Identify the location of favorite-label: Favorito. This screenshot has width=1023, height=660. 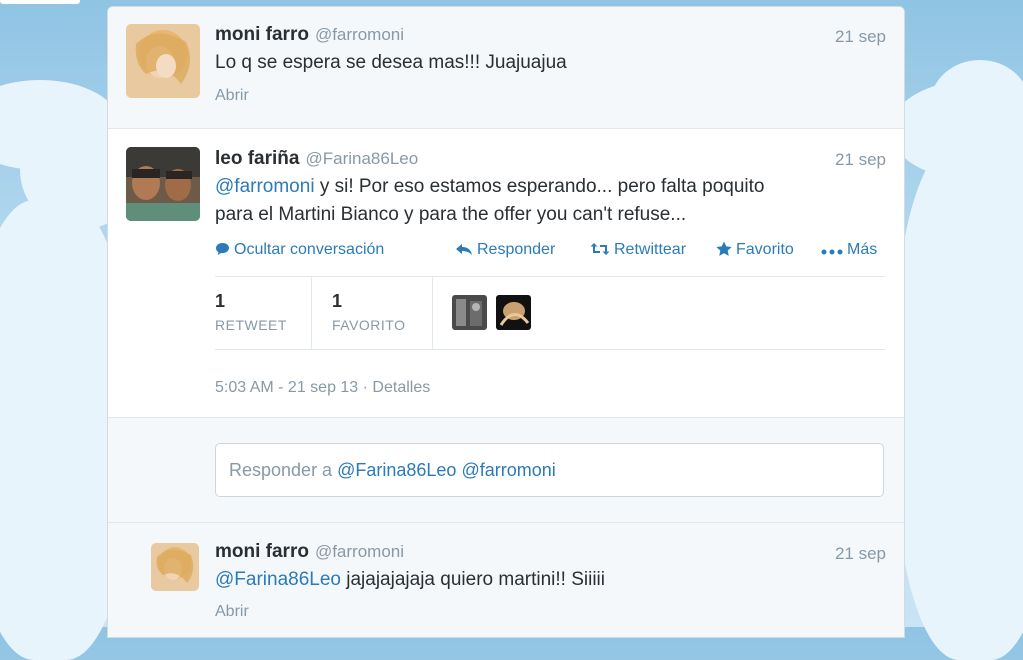
(765, 249).